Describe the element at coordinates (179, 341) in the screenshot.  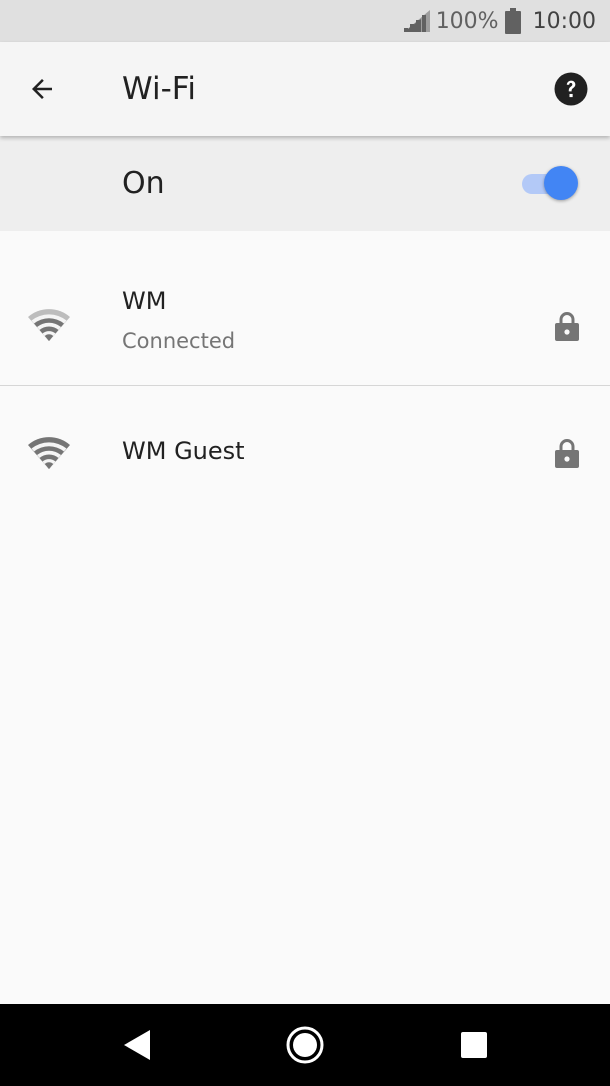
I see `network-status: Connected` at that location.